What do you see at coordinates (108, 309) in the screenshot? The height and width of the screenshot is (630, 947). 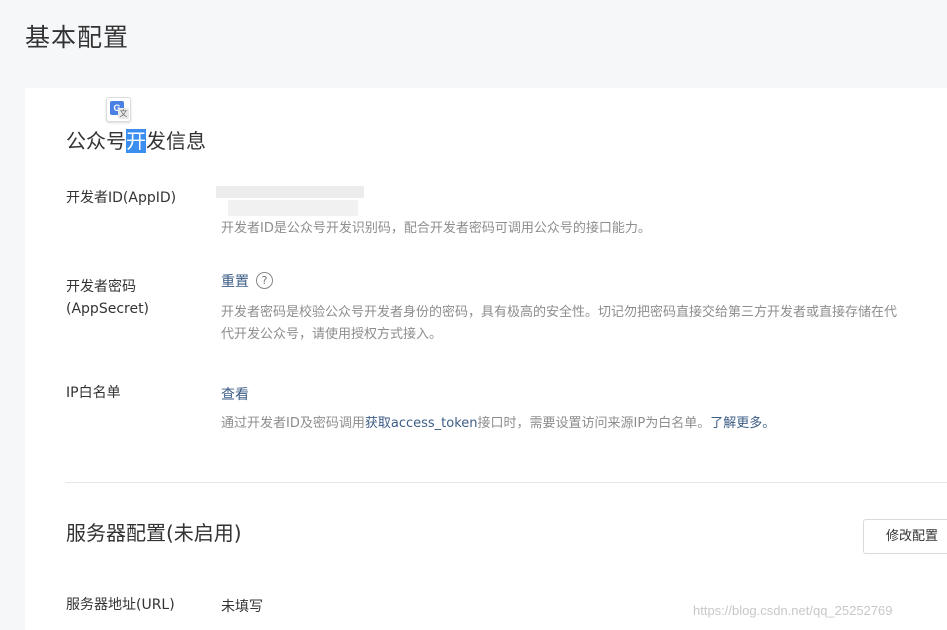 I see `app-secret-label-line2: (AppSecret)` at bounding box center [108, 309].